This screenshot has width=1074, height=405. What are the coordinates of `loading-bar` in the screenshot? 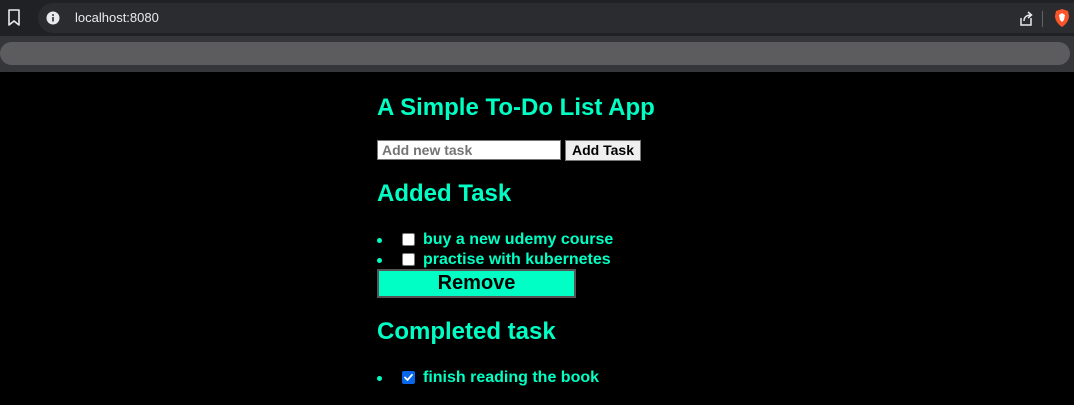 It's located at (535, 53).